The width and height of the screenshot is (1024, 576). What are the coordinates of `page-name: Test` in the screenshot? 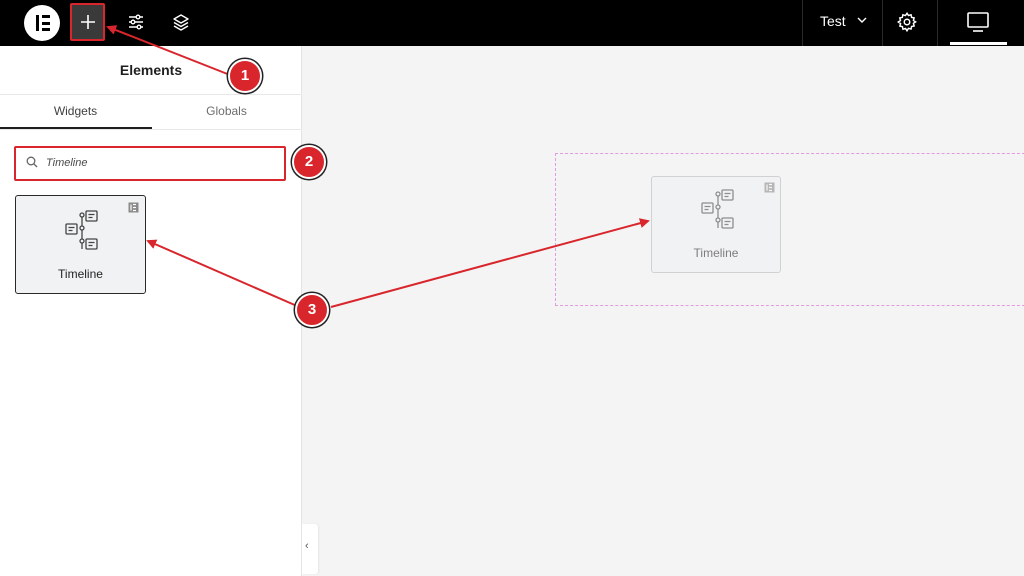 It's located at (833, 21).